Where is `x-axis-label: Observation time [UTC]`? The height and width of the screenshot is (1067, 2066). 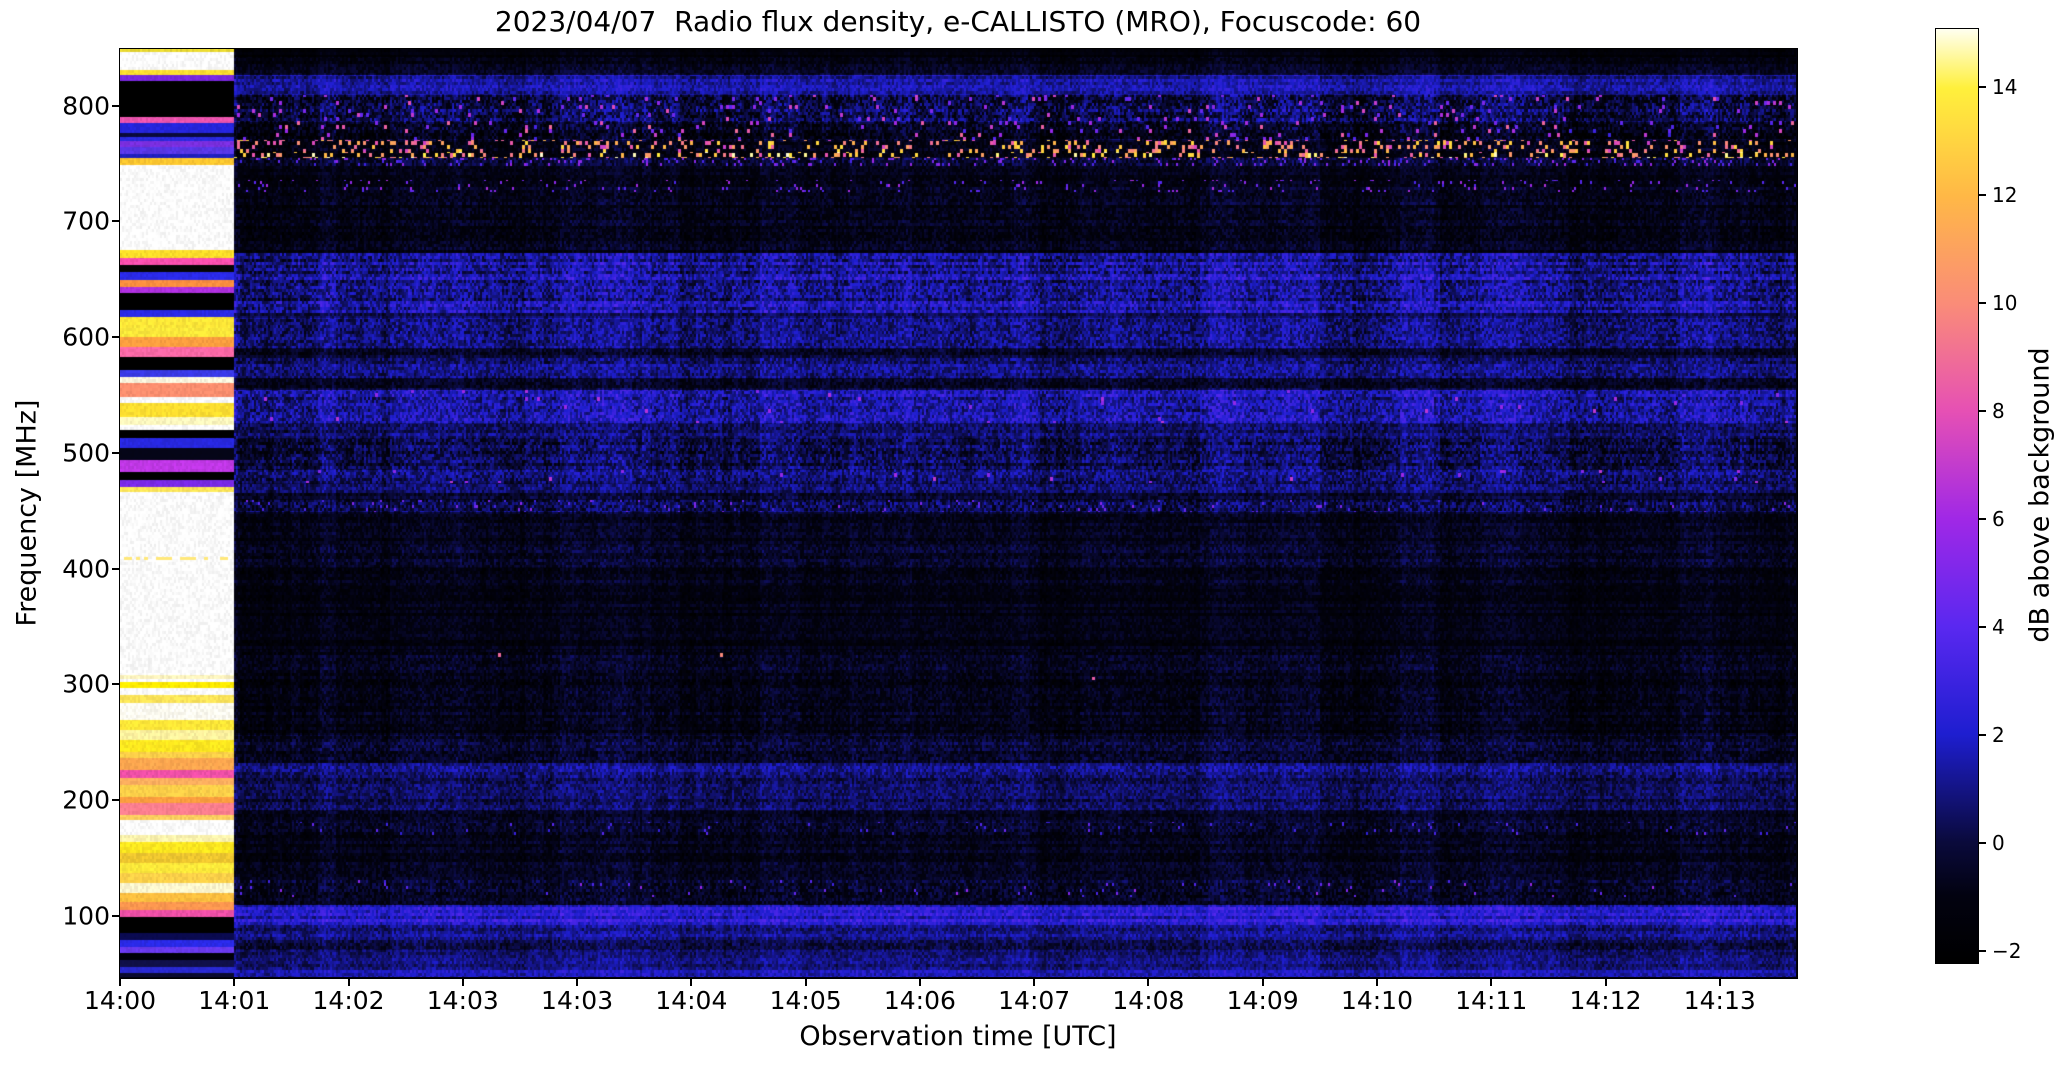 x-axis-label: Observation time [UTC] is located at coordinates (958, 1036).